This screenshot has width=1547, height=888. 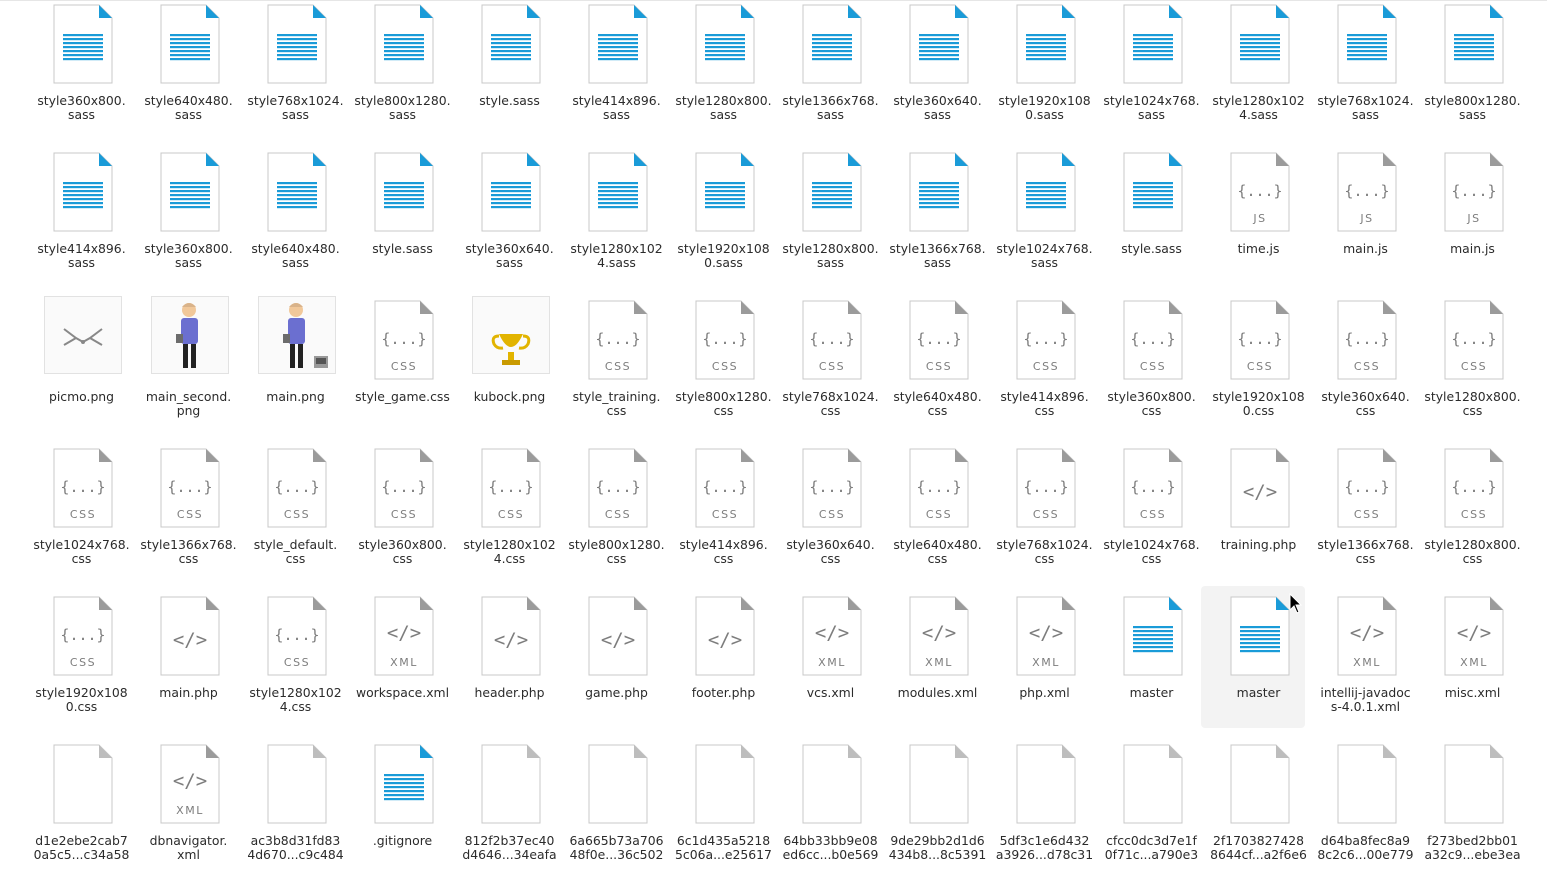 I want to click on svg-text: JS, so click(x=1473, y=218).